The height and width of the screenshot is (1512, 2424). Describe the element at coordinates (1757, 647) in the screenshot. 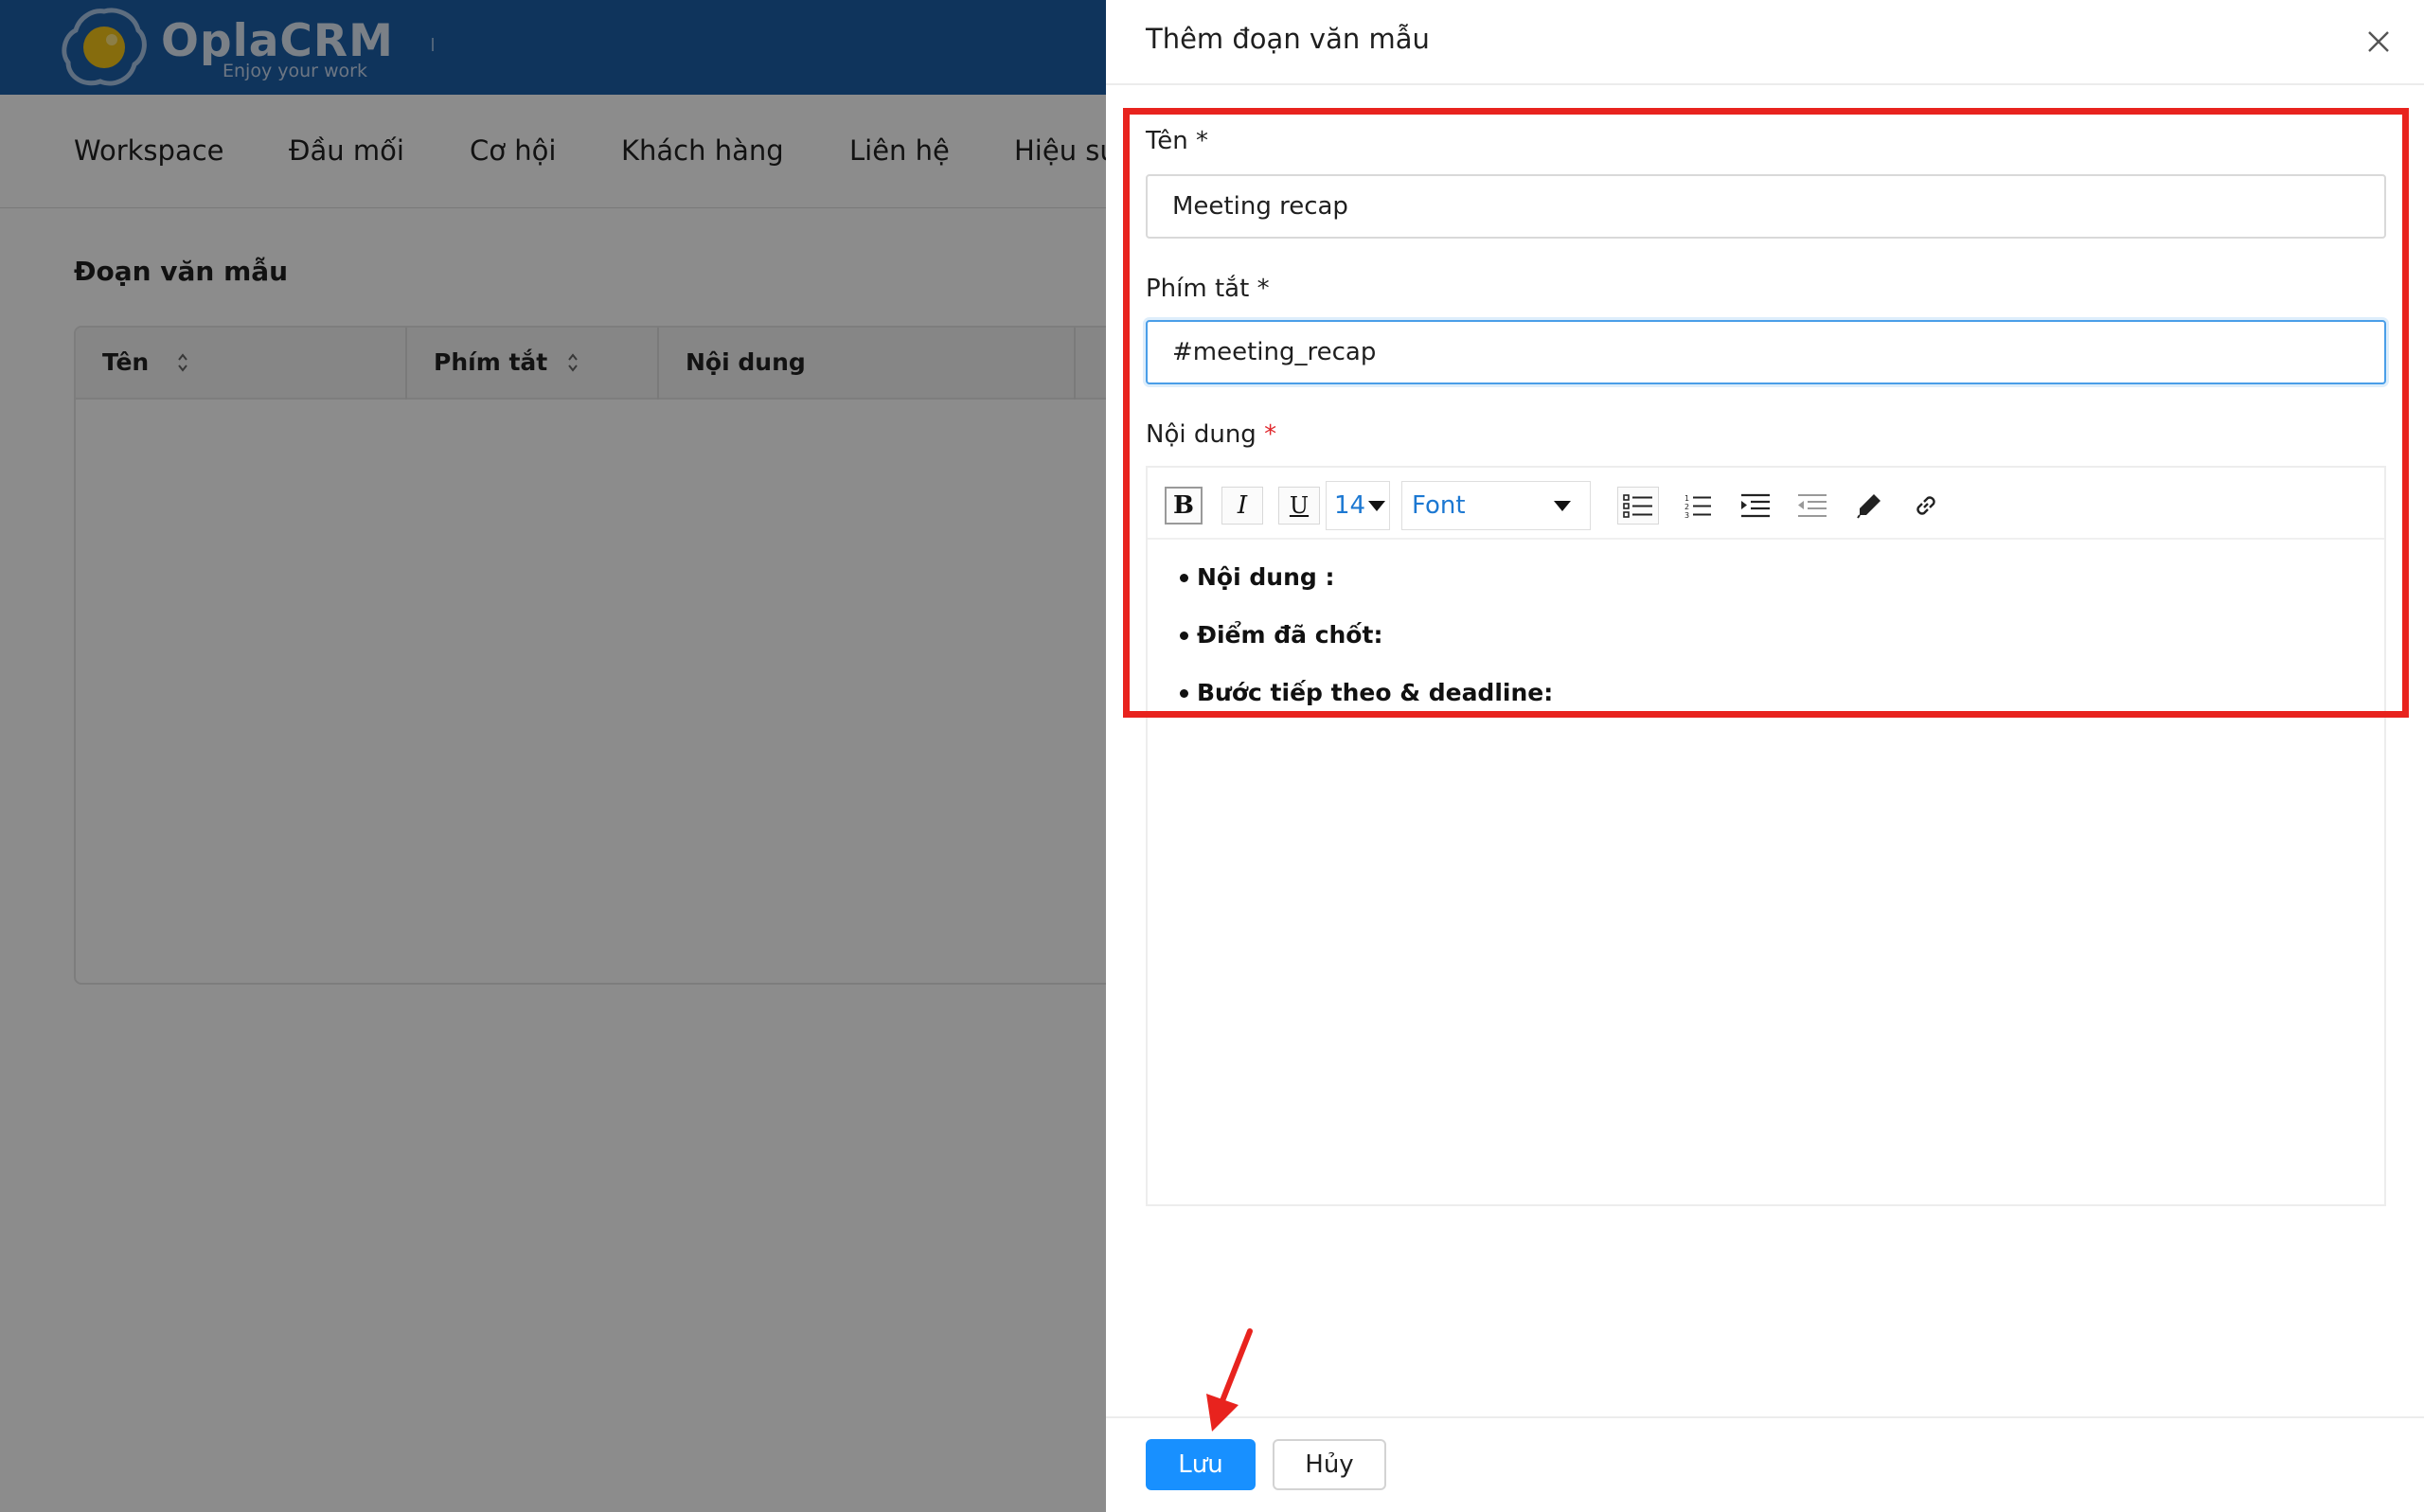

I see `list-item: Điểm đã chốt:` at that location.